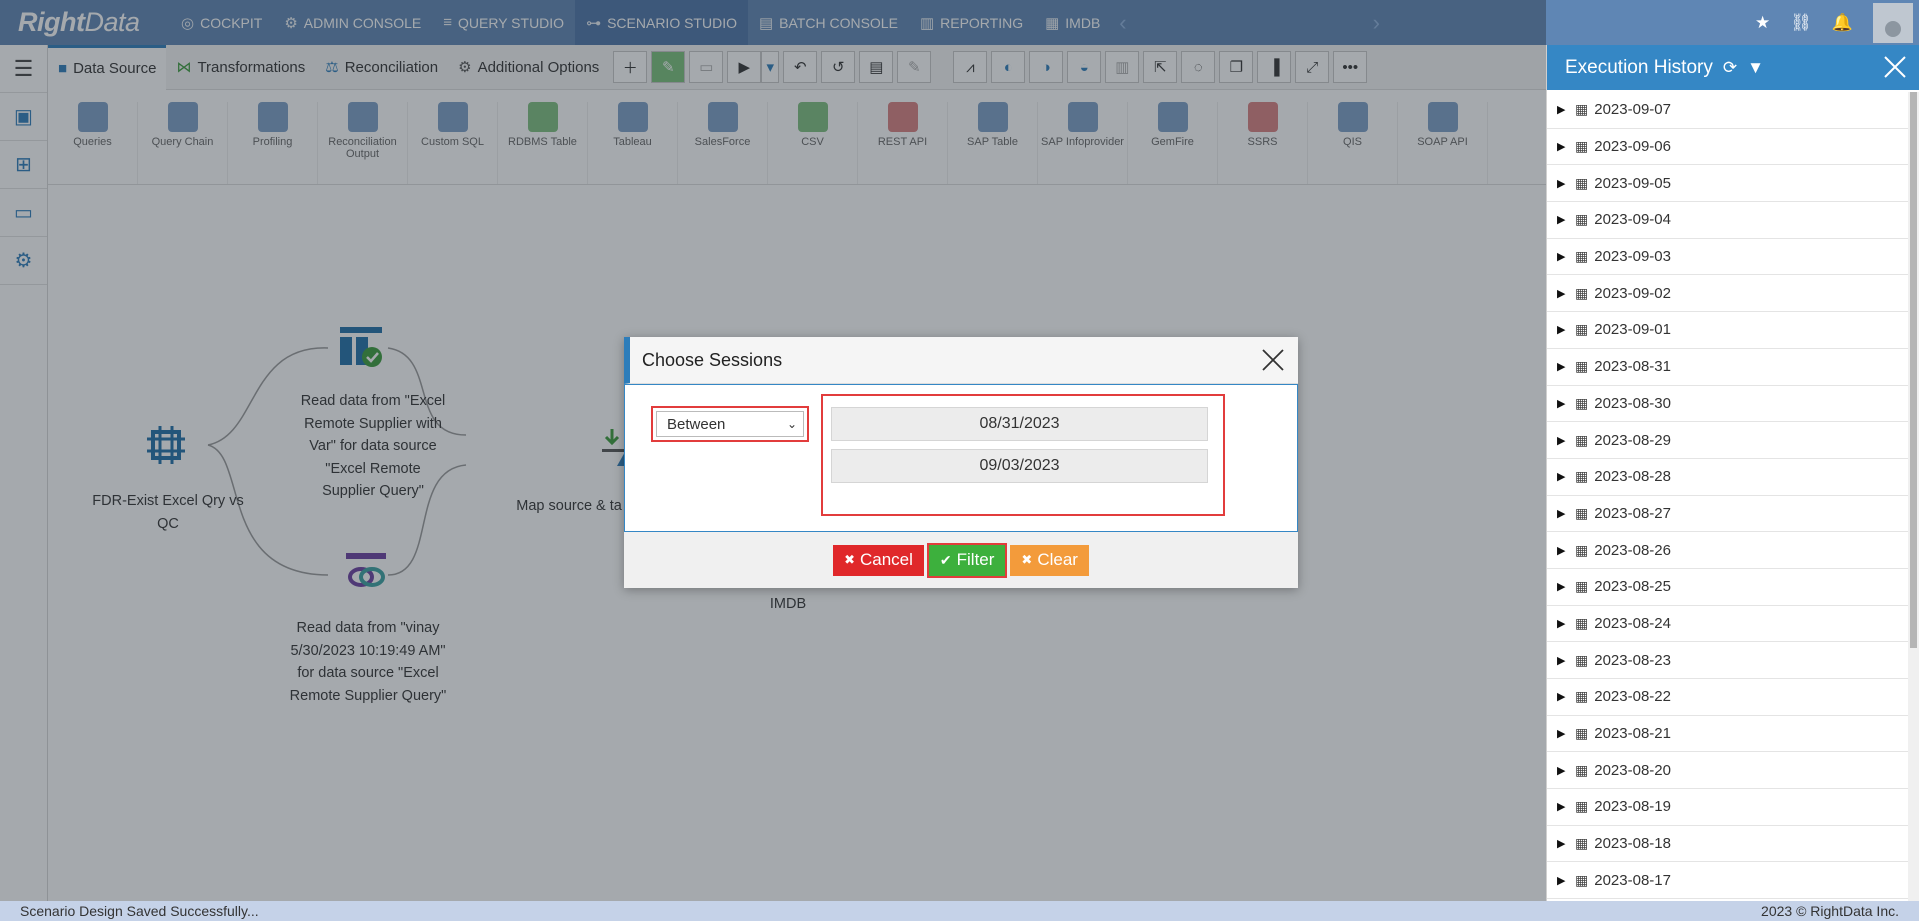 The width and height of the screenshot is (1919, 921). I want to click on dialog-footer: ✖ Cancel ✔ Filter ✖ Clear, so click(961, 560).